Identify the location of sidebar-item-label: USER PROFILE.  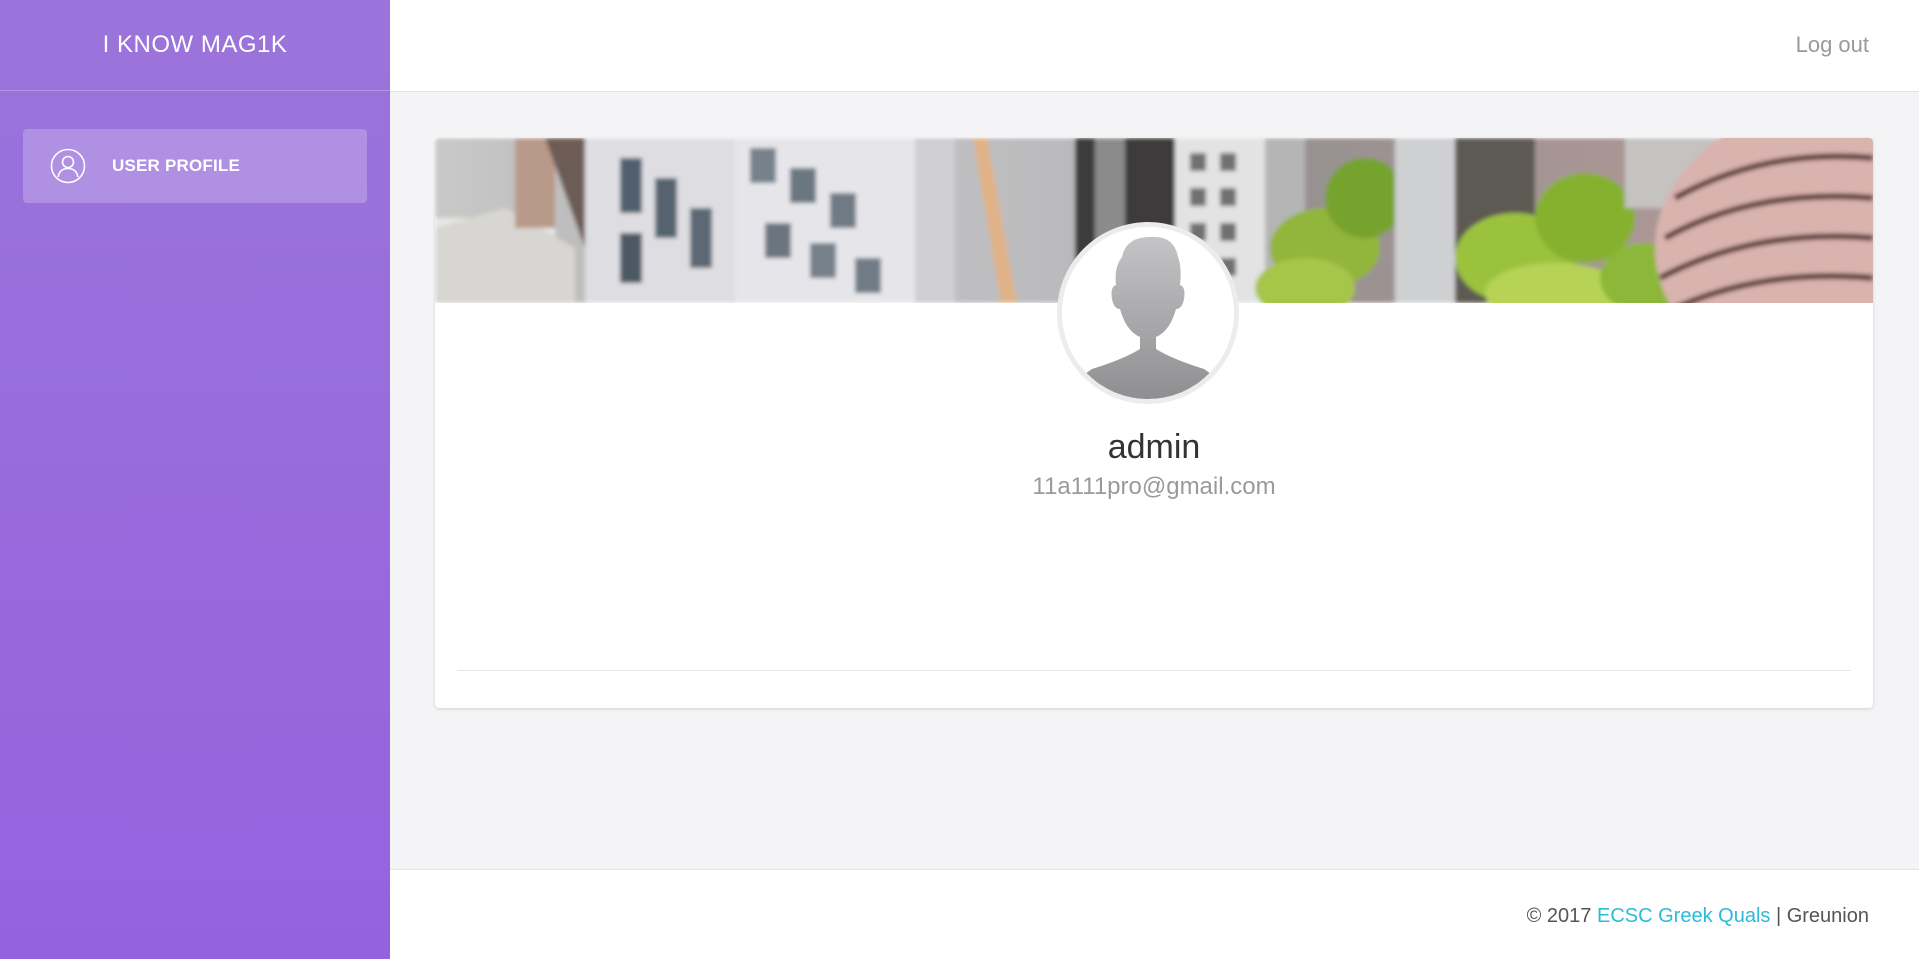
(176, 165).